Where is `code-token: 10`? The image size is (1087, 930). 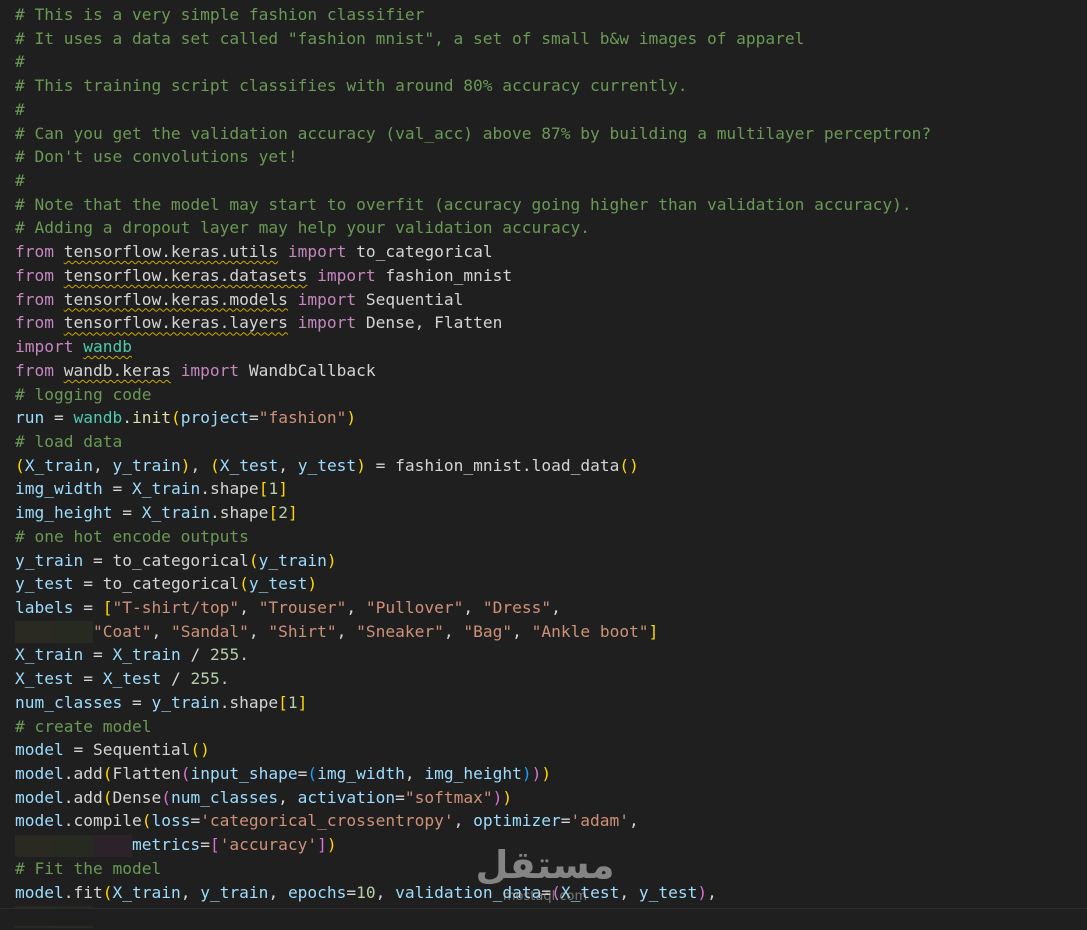 code-token: 10 is located at coordinates (366, 892).